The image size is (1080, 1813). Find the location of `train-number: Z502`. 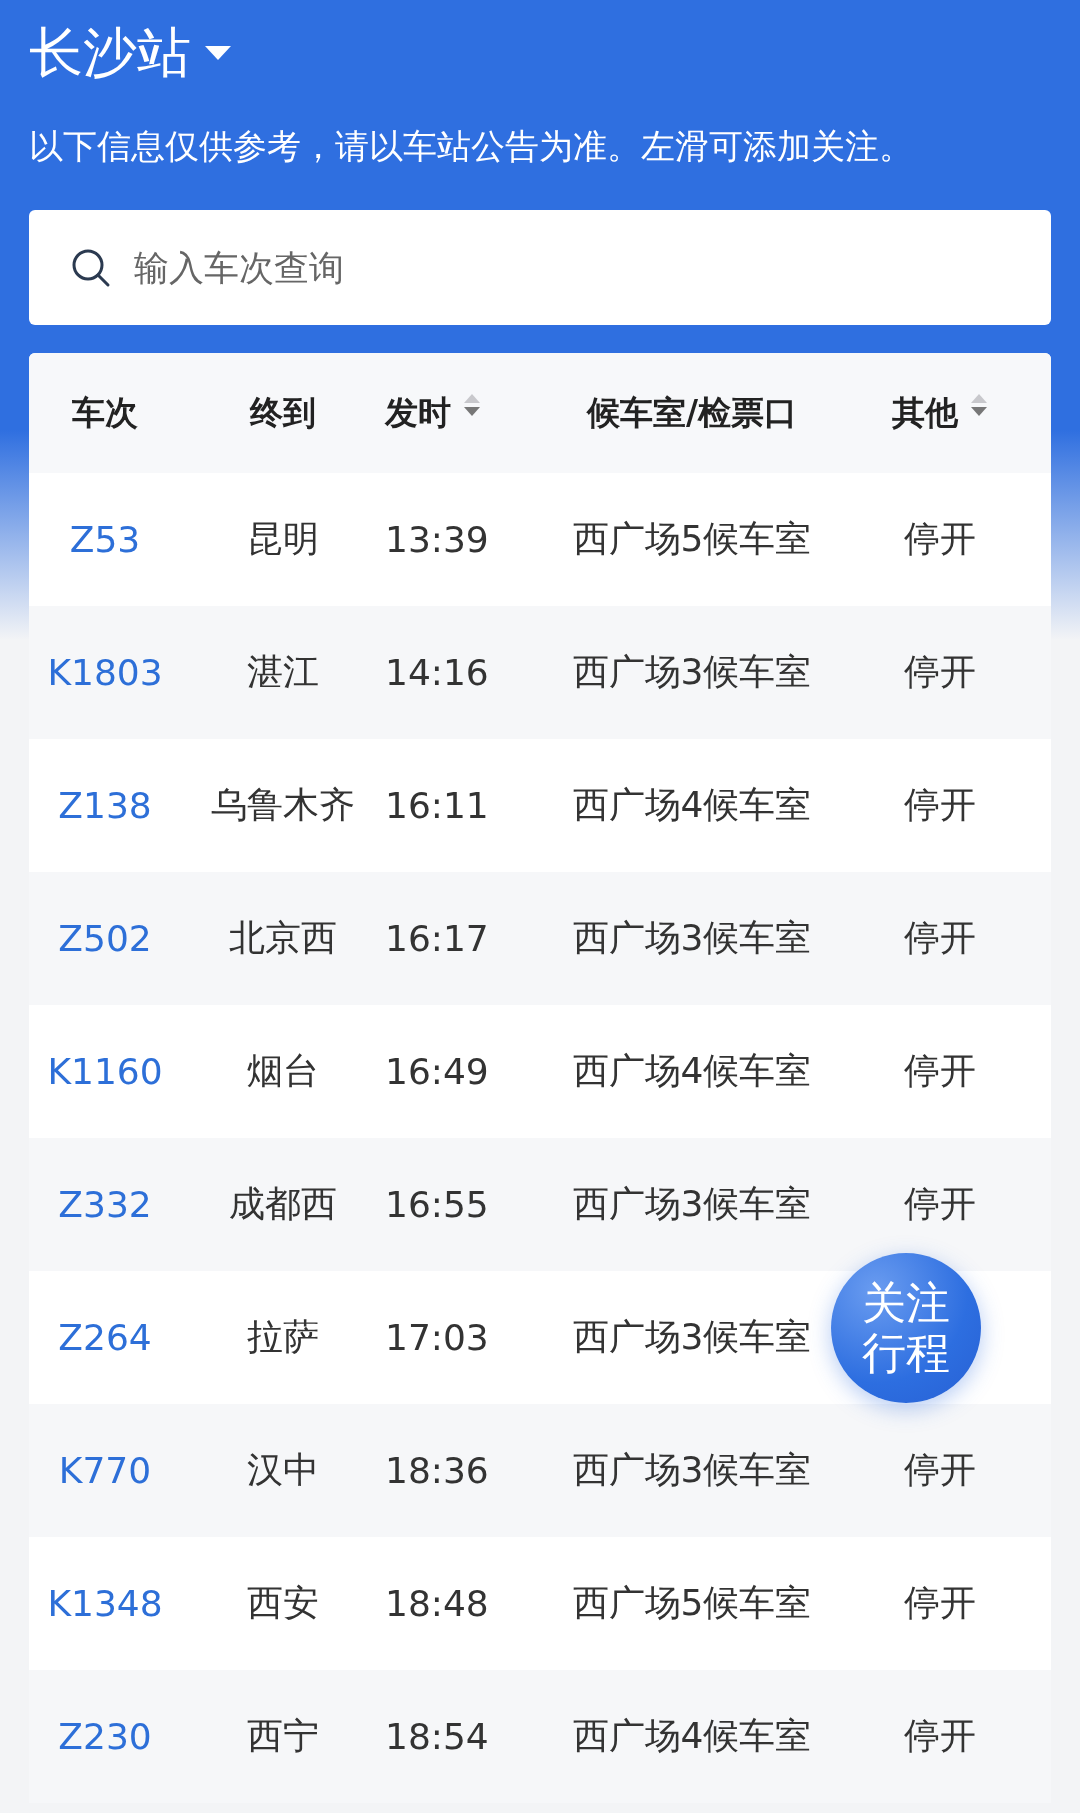

train-number: Z502 is located at coordinates (105, 938).